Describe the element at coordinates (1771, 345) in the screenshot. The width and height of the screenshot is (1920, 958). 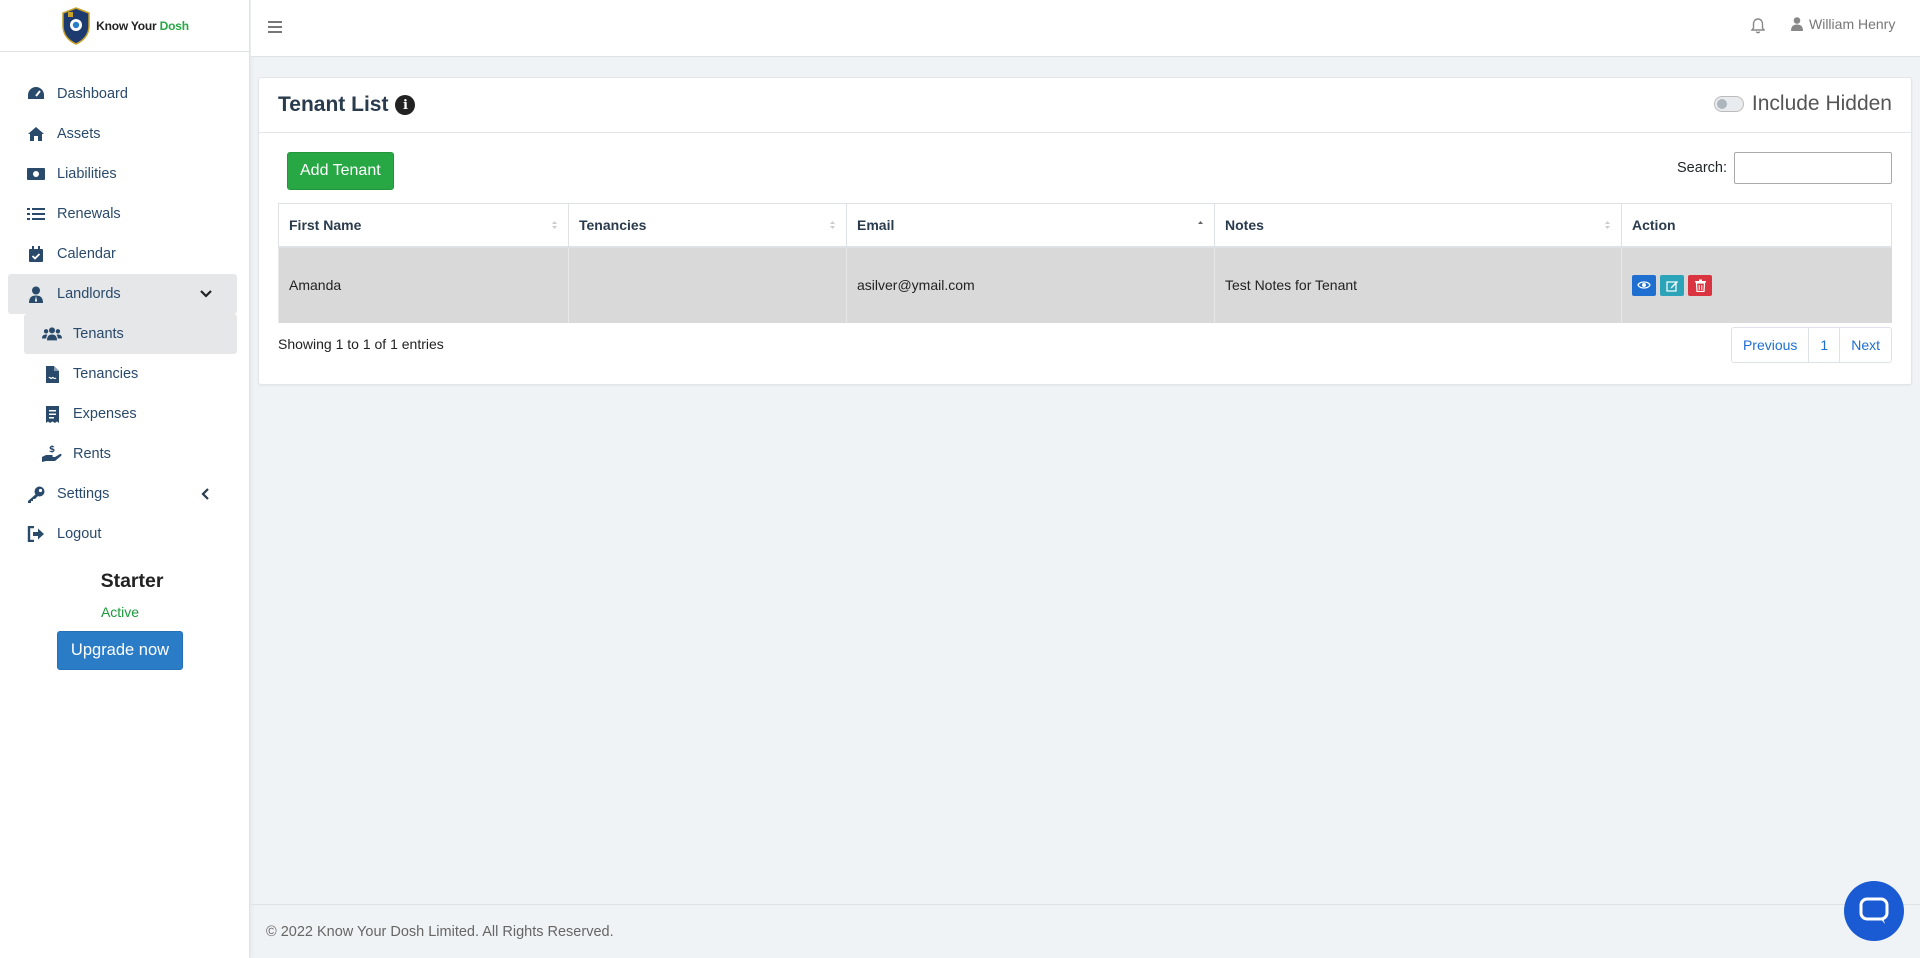
I see `previous-page-button: Previous` at that location.